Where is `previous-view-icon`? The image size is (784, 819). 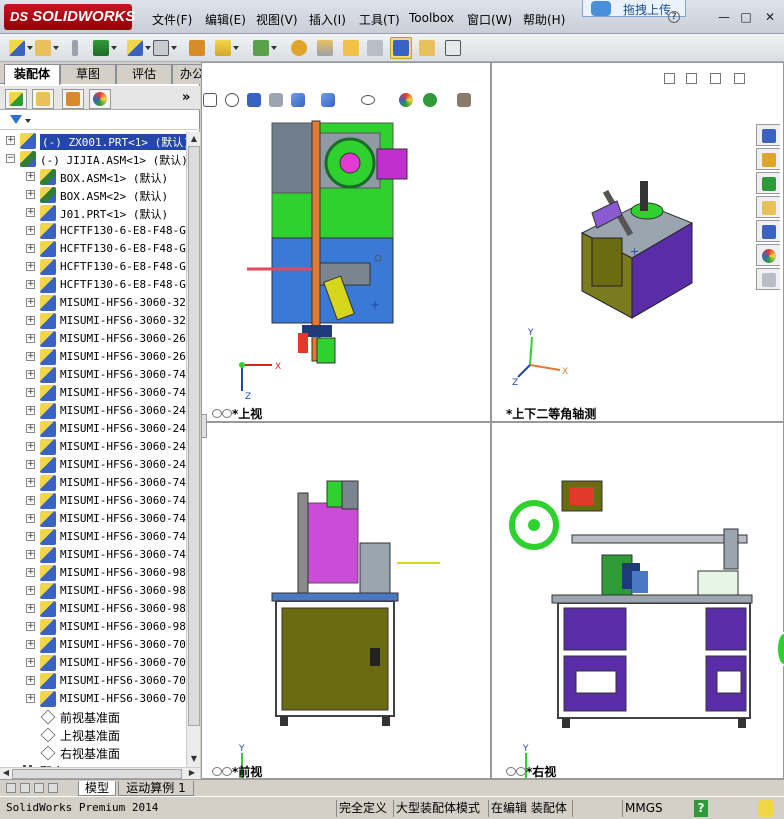 previous-view-icon is located at coordinates (254, 100).